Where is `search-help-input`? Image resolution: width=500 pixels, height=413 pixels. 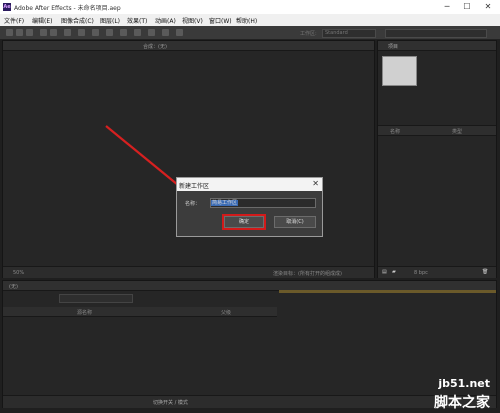 search-help-input is located at coordinates (436, 33).